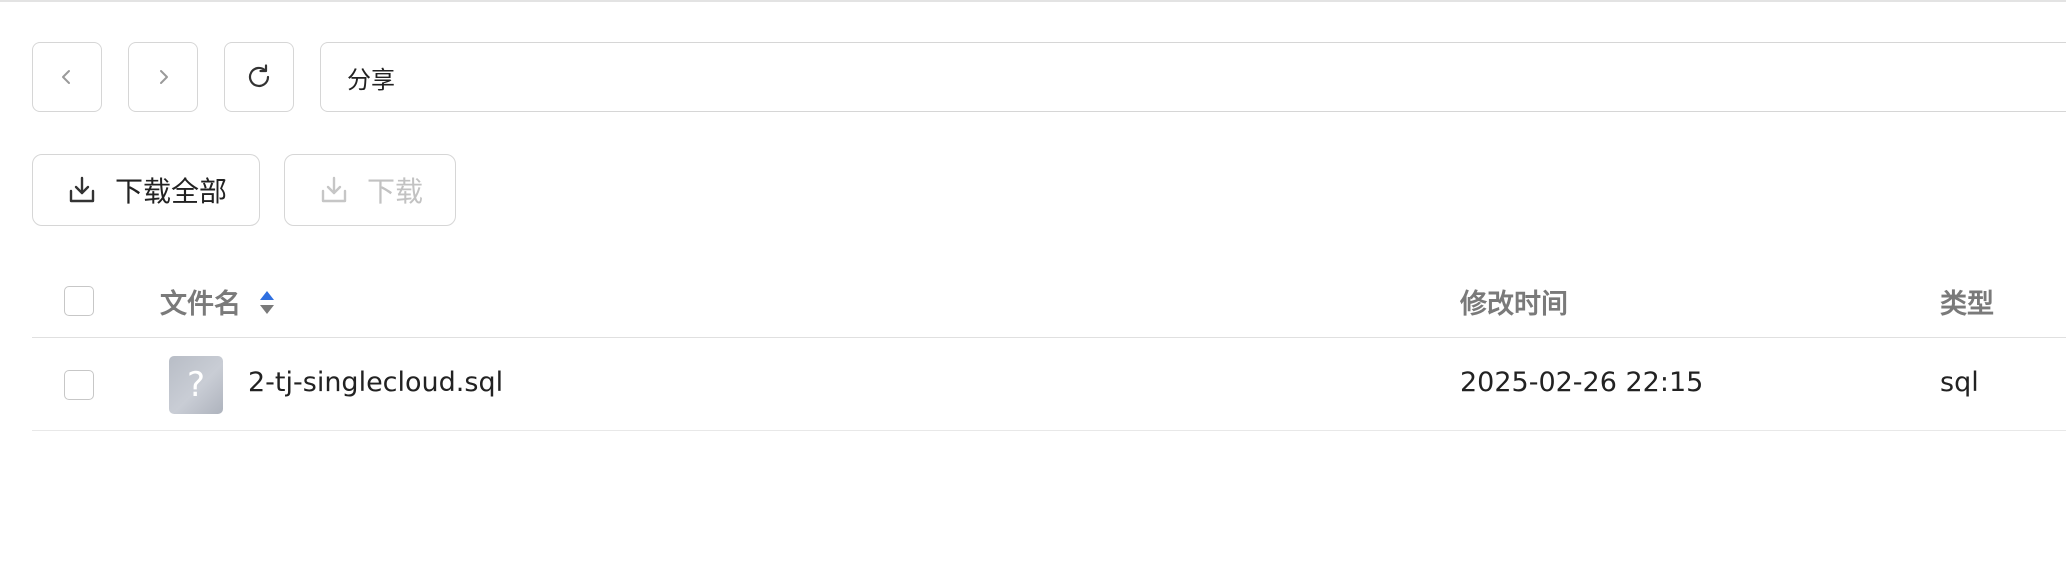  I want to click on download-button: 下载, so click(370, 190).